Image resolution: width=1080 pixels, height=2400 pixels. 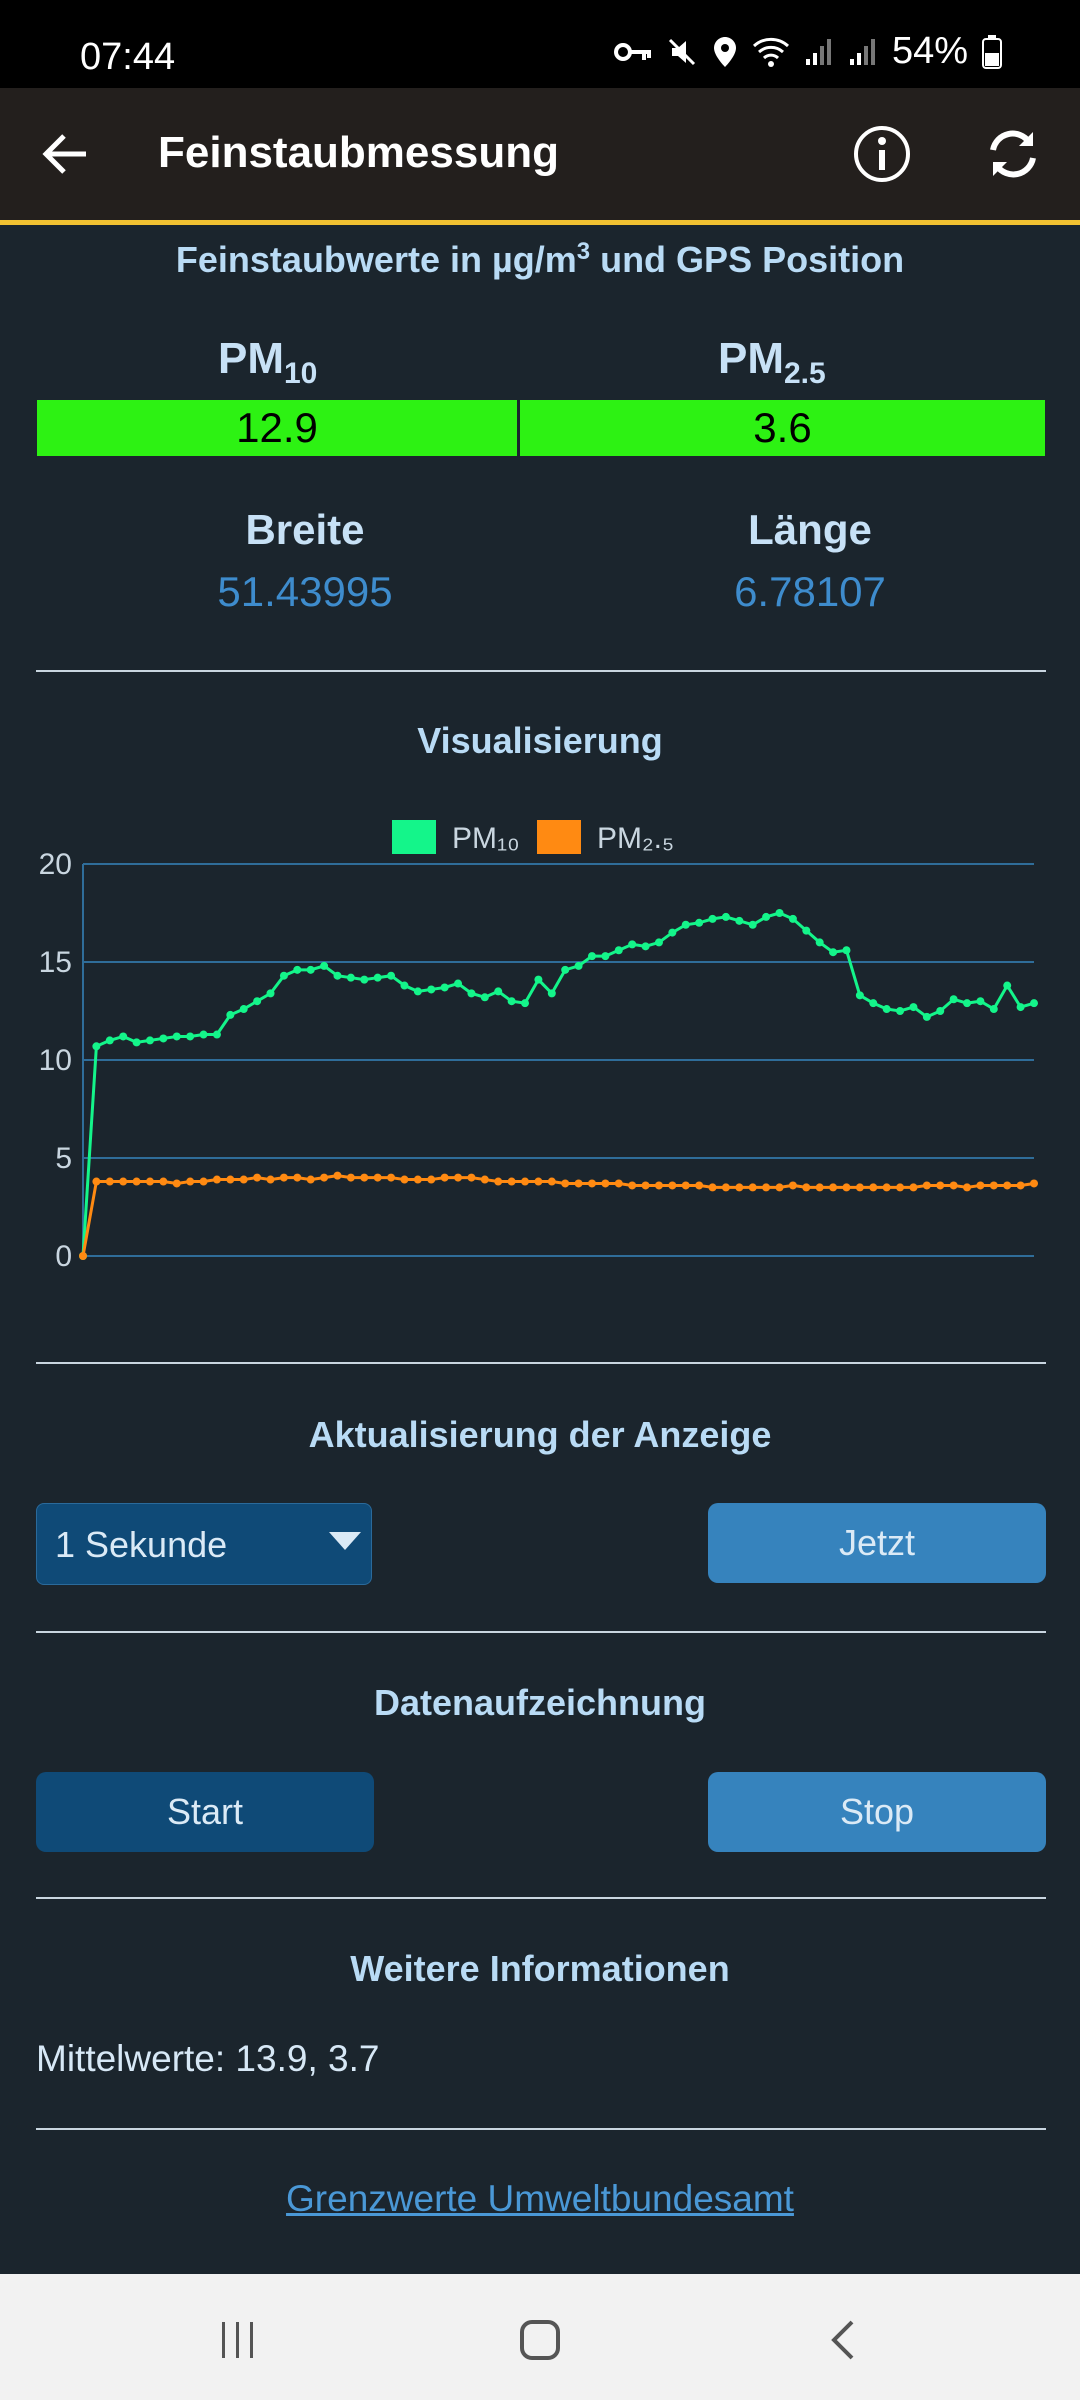 What do you see at coordinates (681, 51) in the screenshot?
I see `mute-icon` at bounding box center [681, 51].